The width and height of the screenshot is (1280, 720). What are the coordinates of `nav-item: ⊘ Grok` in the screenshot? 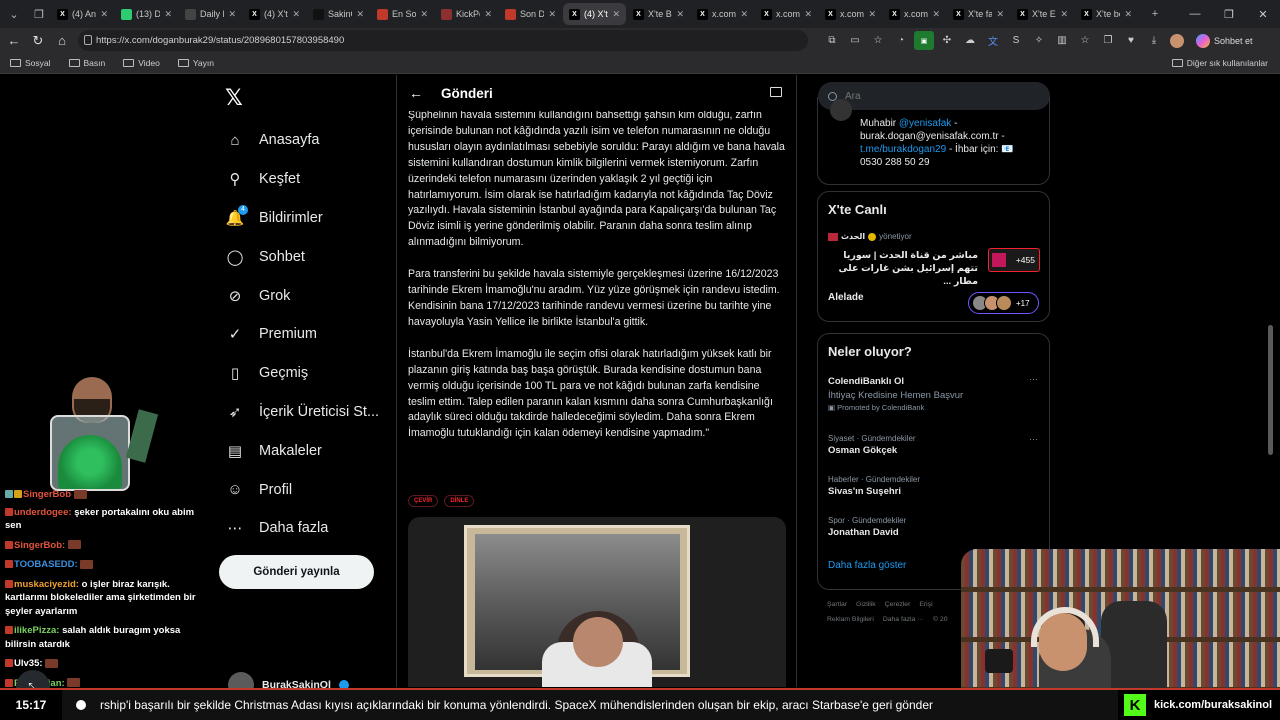 It's located at (302, 295).